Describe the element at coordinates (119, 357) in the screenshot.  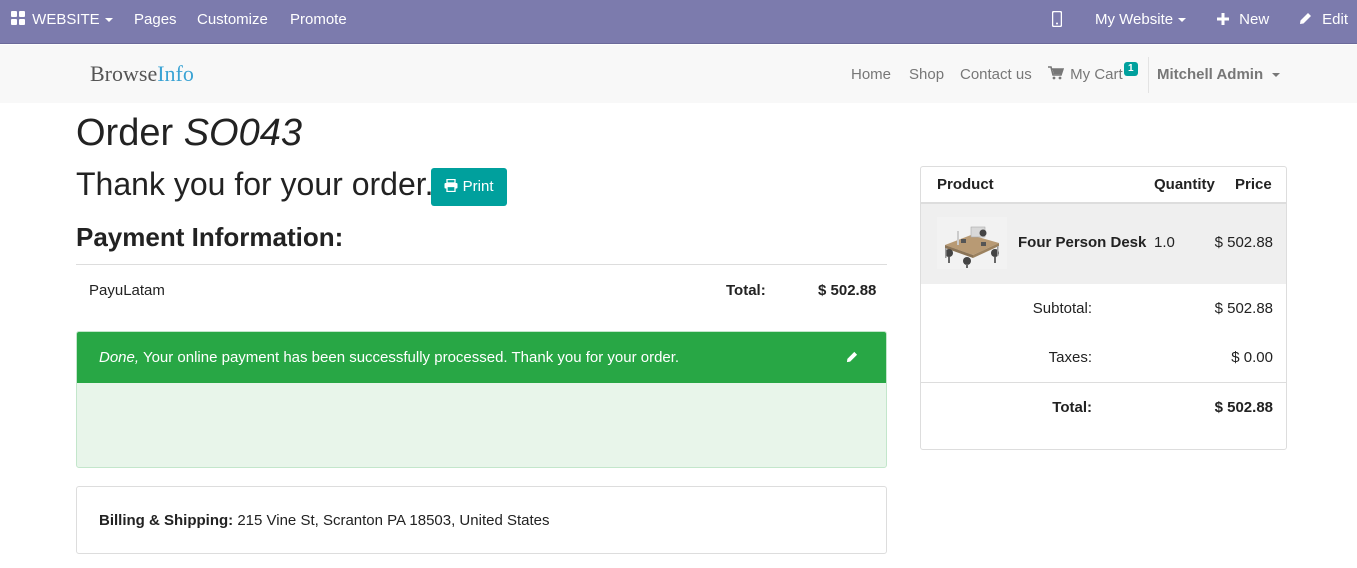
I see `payment-status-done: Done,` at that location.